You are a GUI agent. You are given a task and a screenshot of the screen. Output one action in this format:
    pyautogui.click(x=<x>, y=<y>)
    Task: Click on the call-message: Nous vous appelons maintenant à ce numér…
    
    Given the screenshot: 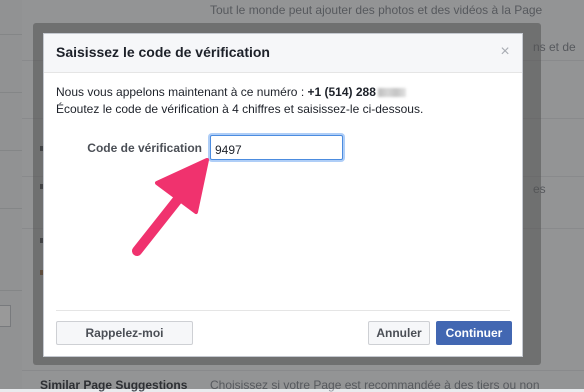 What is the action you would take?
    pyautogui.click(x=283, y=92)
    